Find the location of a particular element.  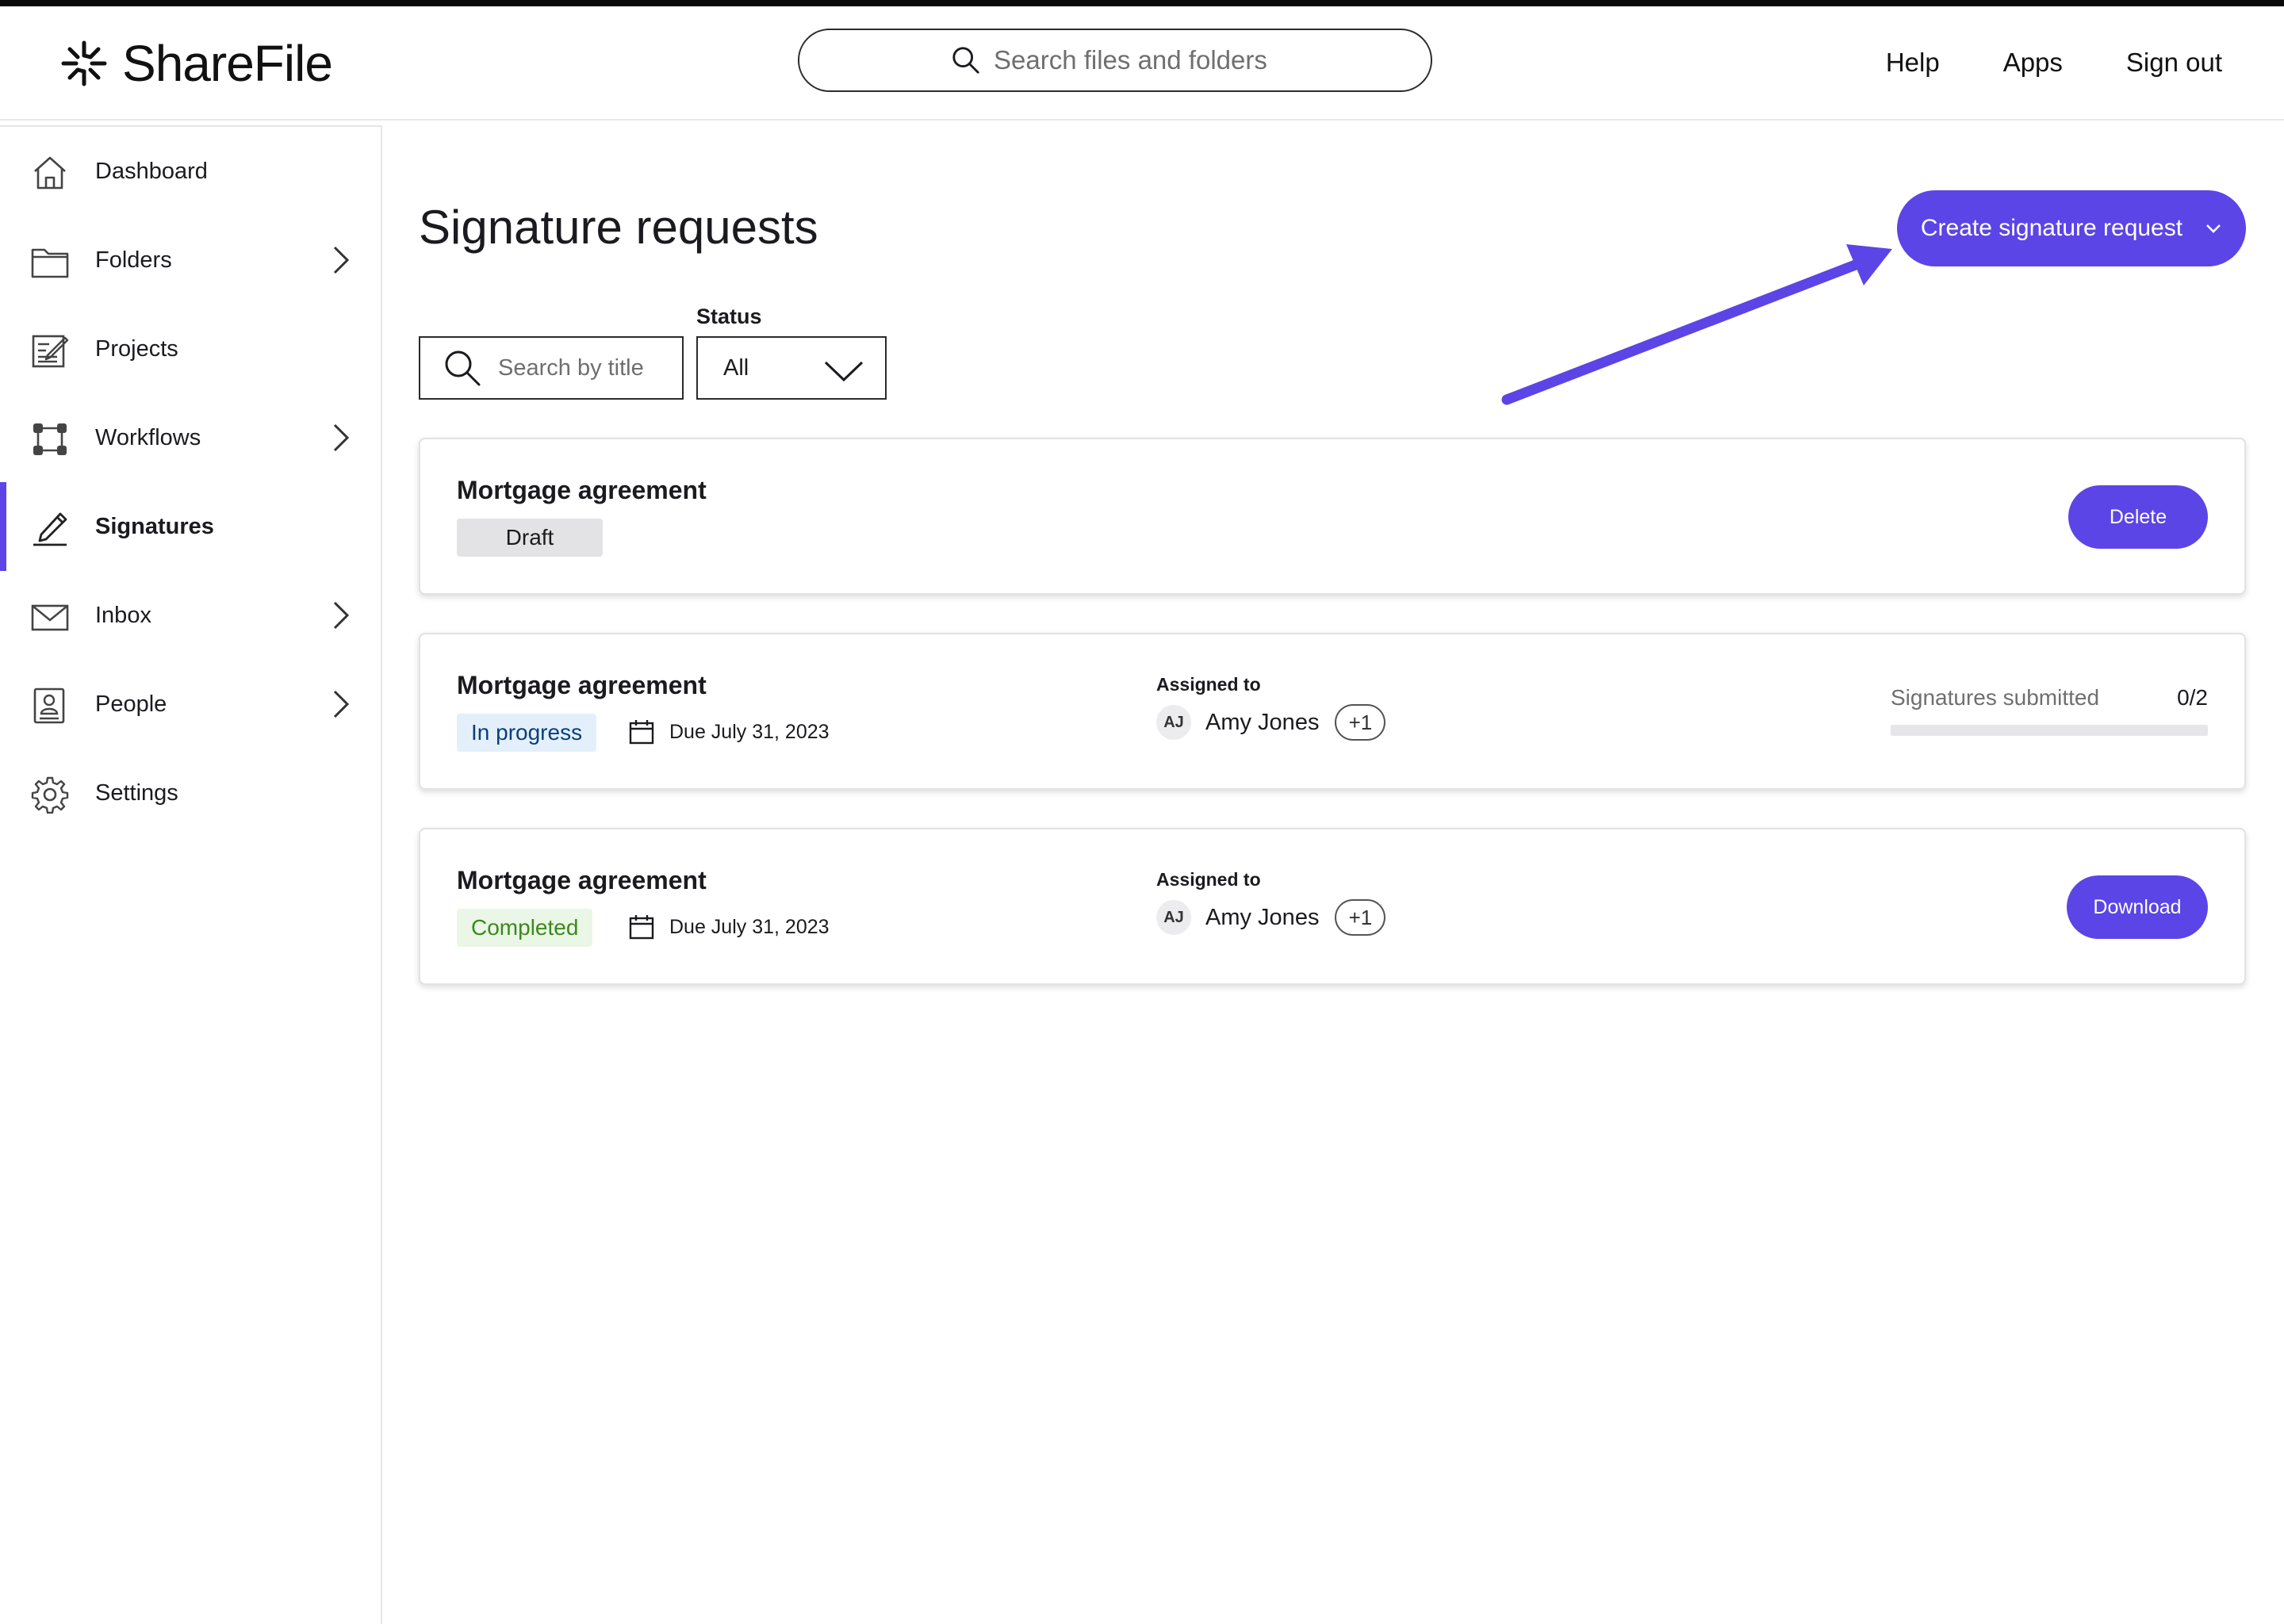

delete-button: Delete is located at coordinates (2138, 517).